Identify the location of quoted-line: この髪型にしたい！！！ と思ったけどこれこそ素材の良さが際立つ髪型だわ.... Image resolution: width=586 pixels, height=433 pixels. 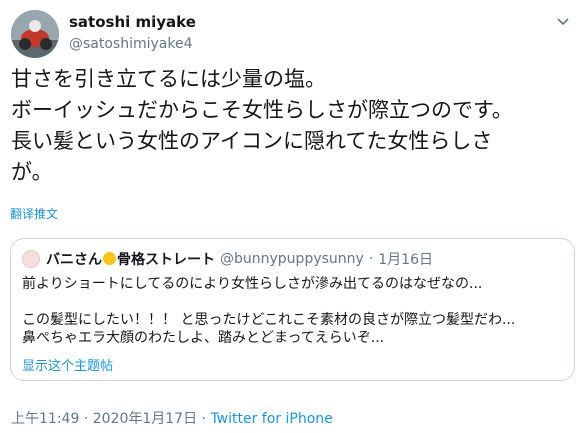
(269, 320).